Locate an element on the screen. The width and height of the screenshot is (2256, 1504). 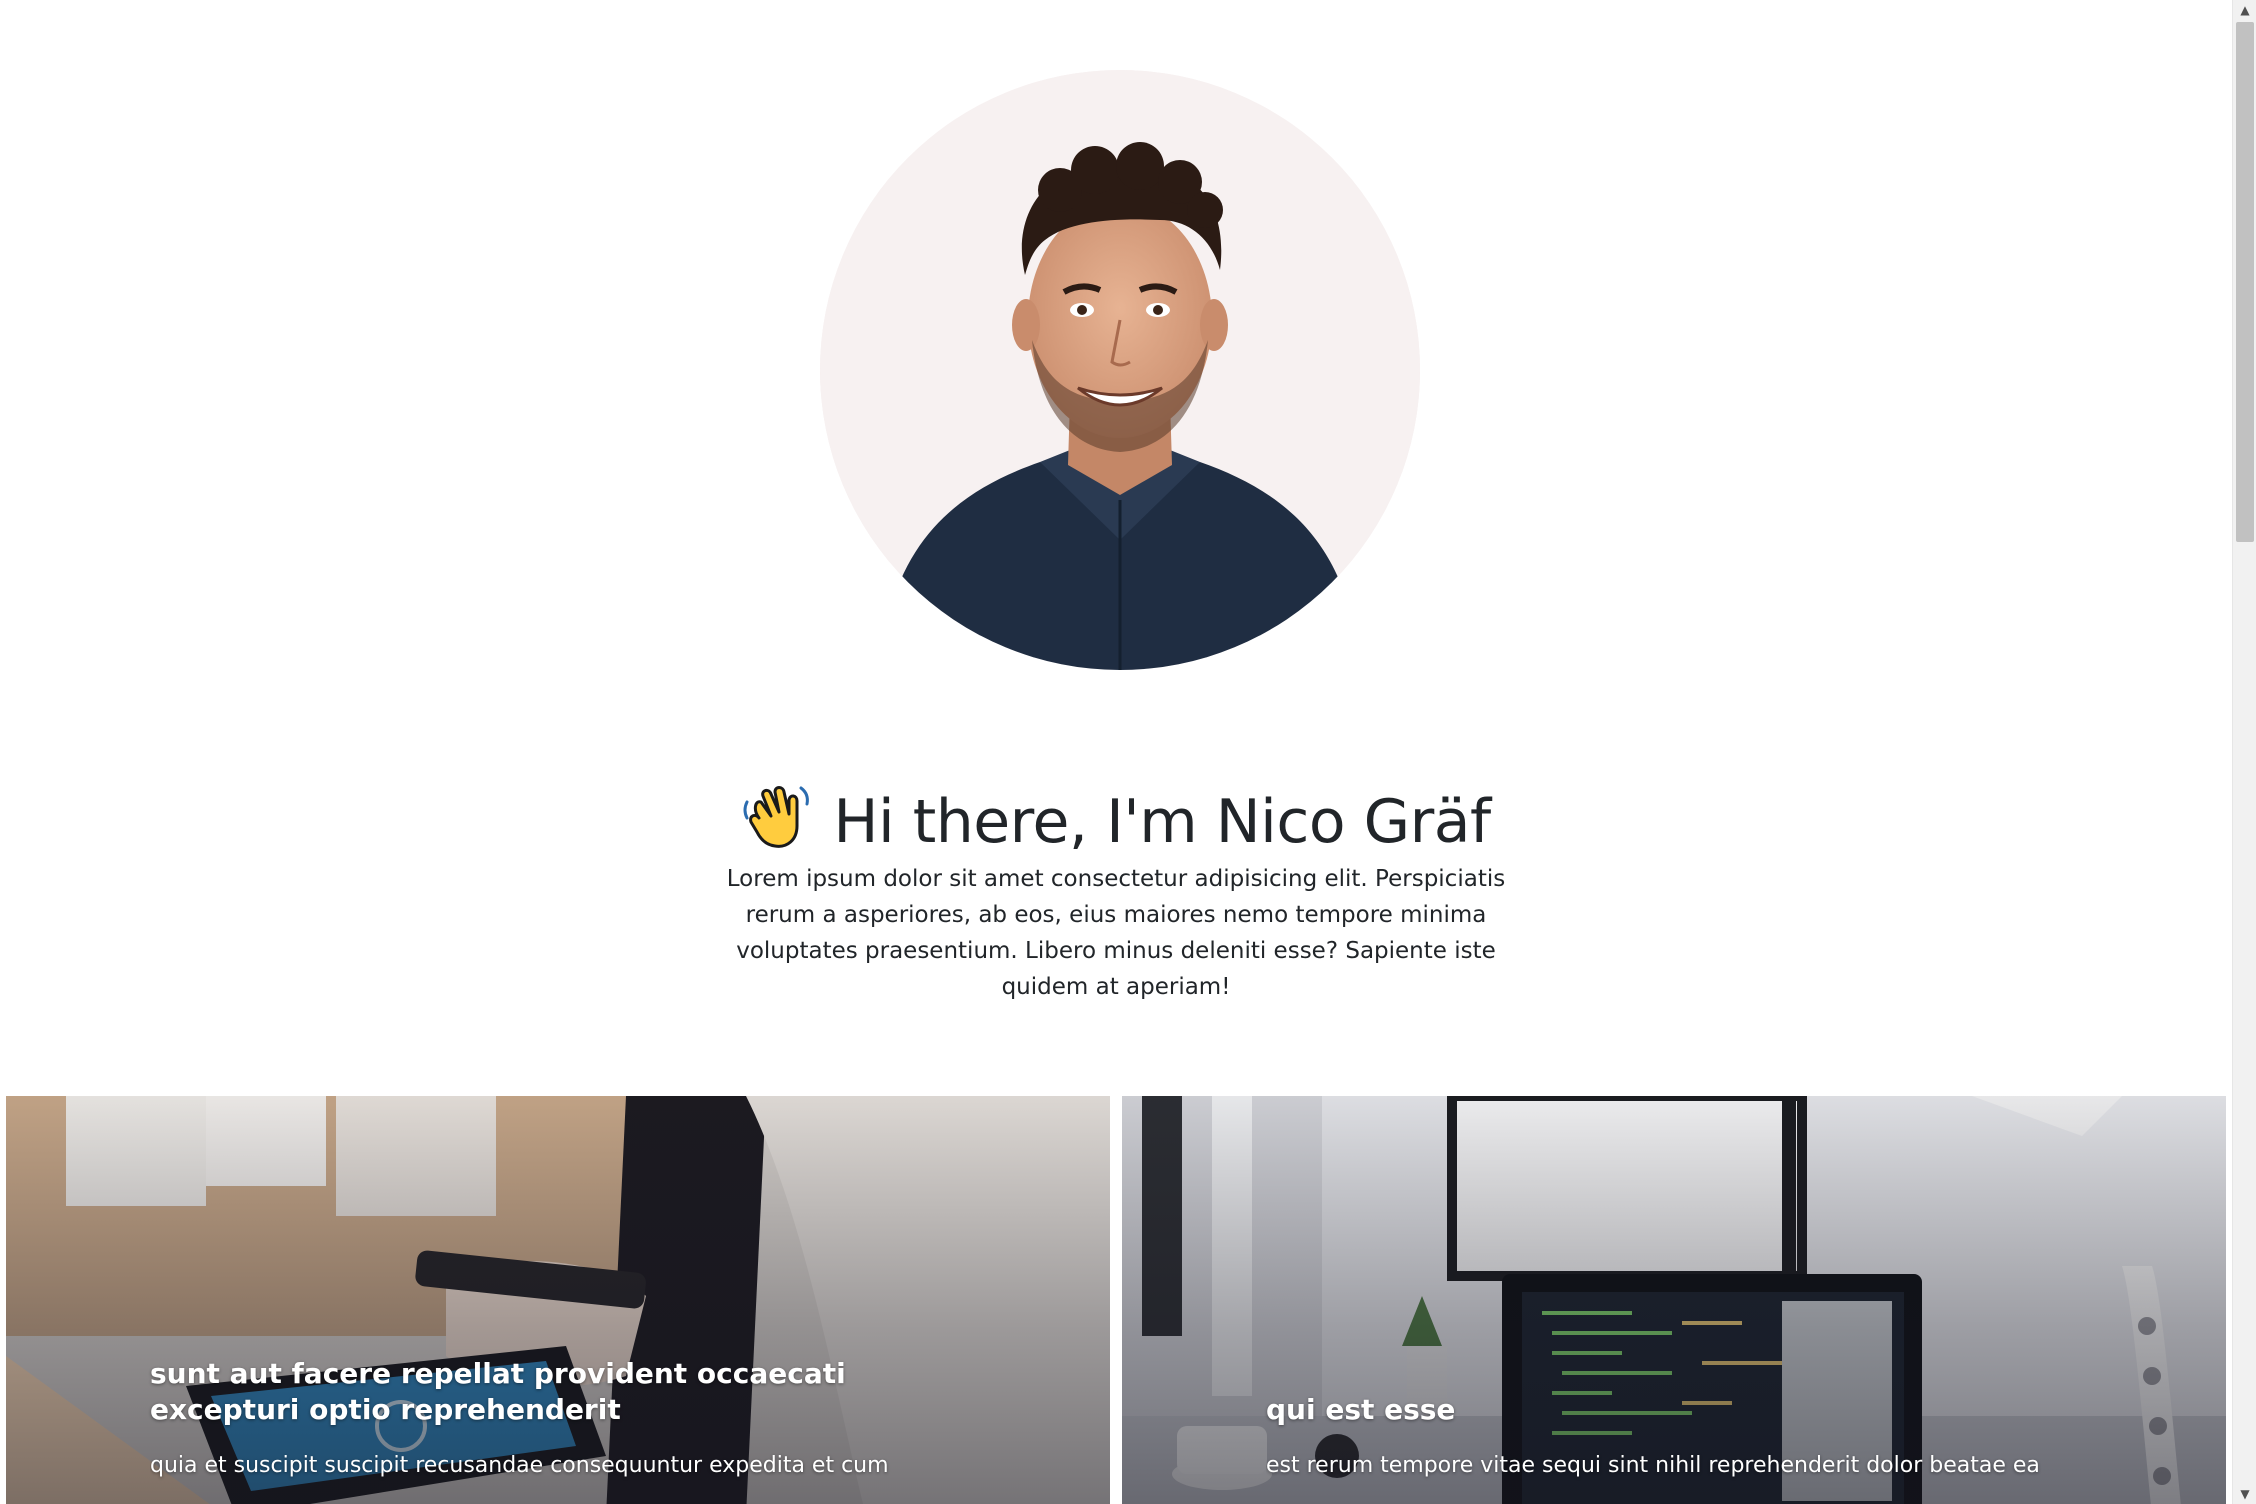
avatar is located at coordinates (1120, 370).